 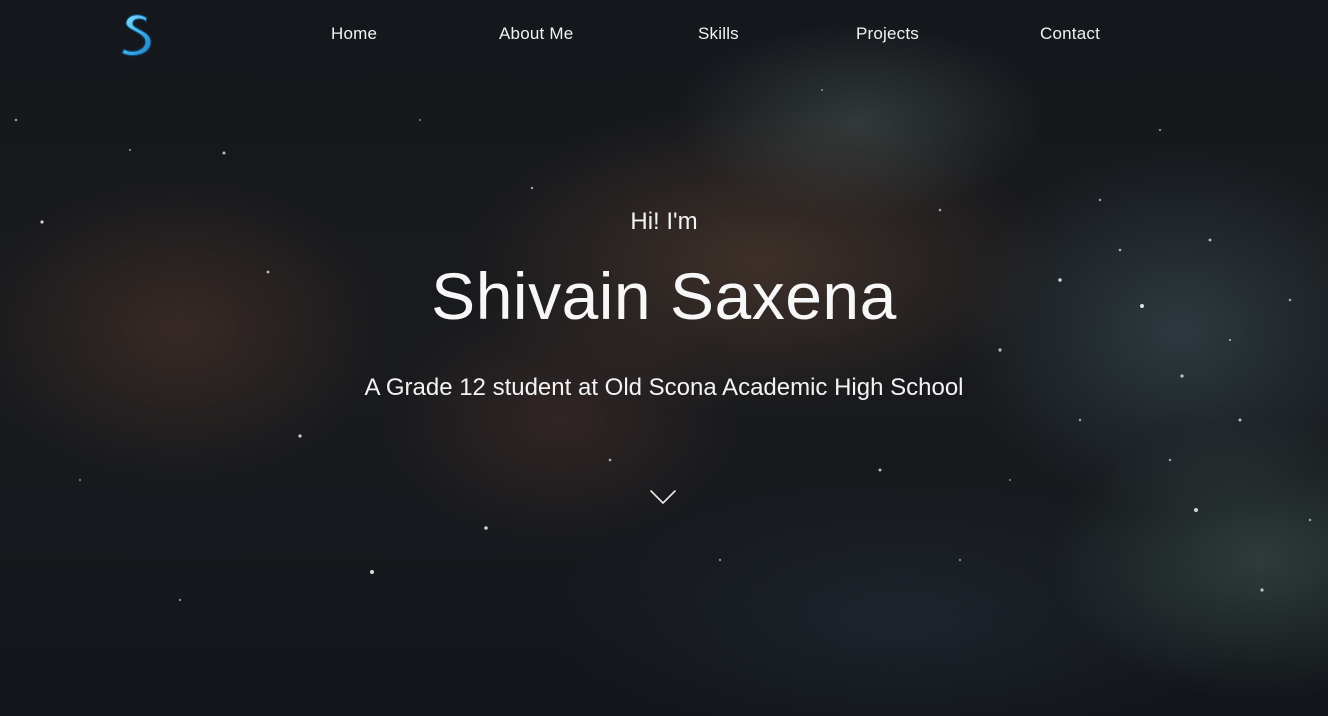 I want to click on s-logo-icon, so click(x=136, y=35).